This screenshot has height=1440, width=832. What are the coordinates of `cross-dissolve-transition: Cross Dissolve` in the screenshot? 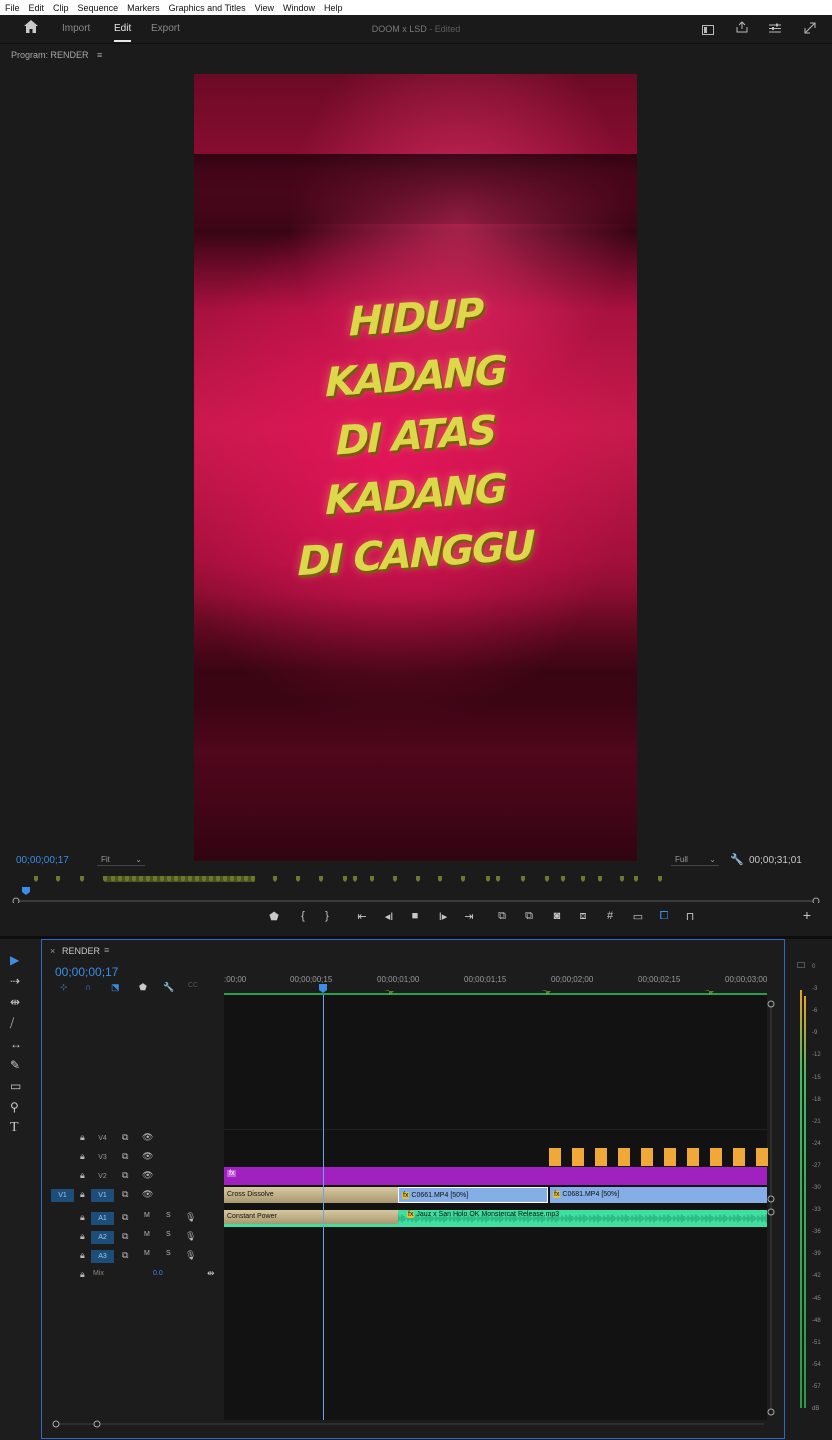 It's located at (311, 1195).